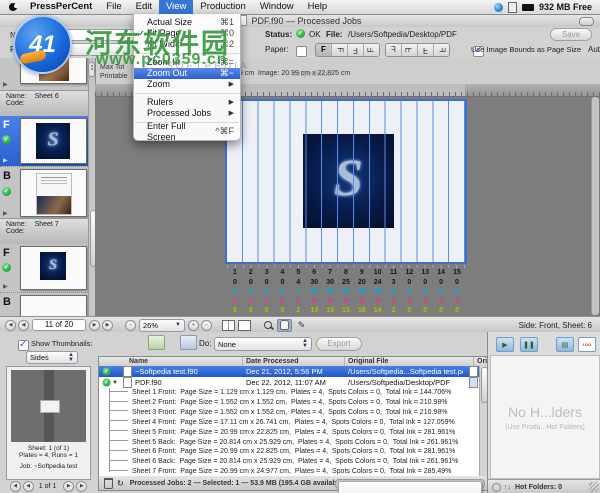 The height and width of the screenshot is (493, 600). I want to click on prev-page-button: ◀, so click(23, 325).